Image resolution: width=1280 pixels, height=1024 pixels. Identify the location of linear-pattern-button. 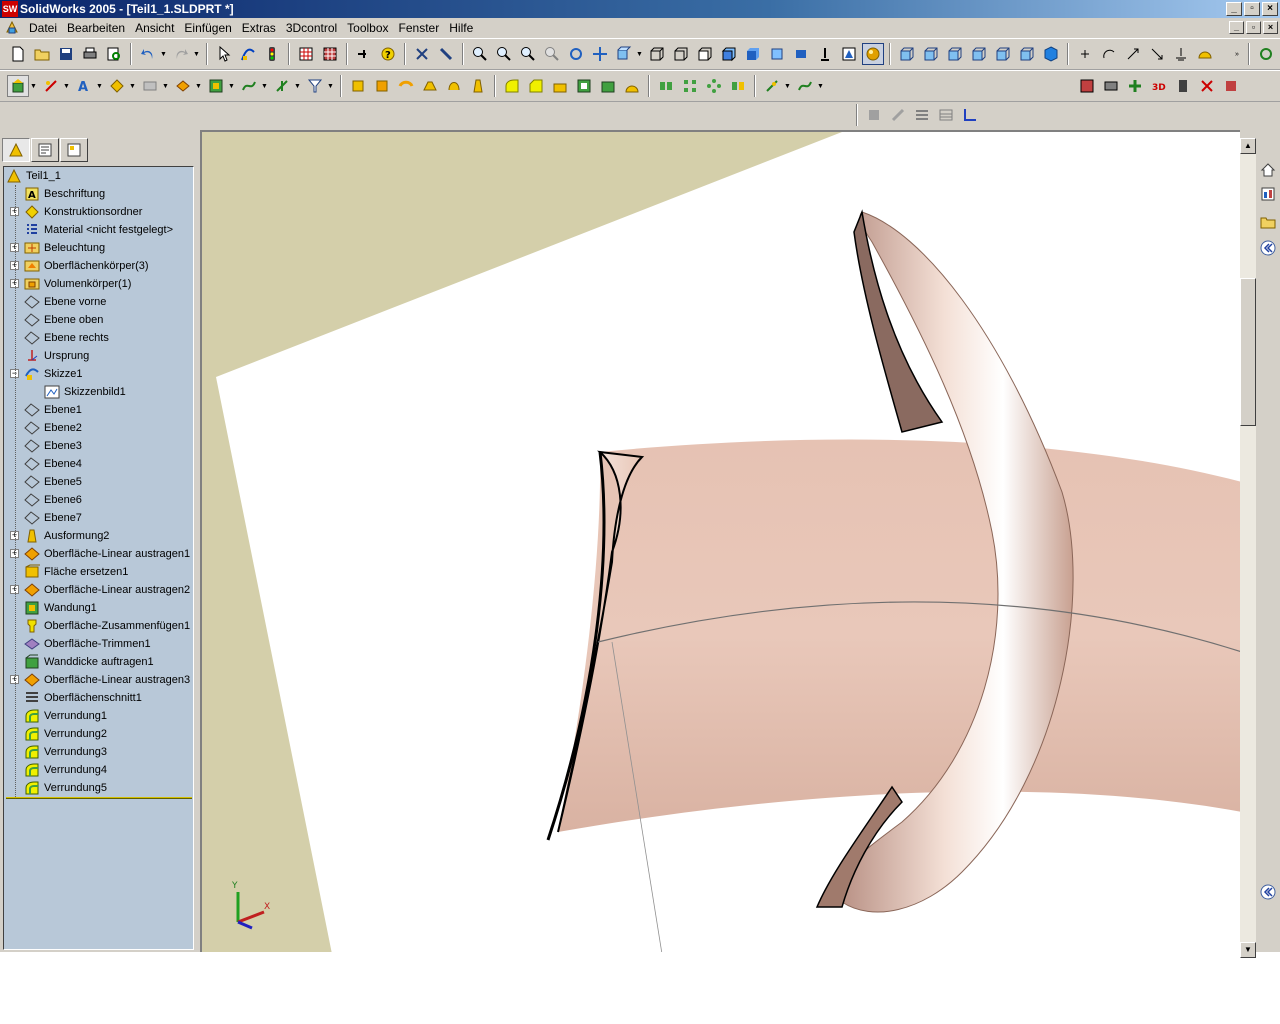
(690, 86).